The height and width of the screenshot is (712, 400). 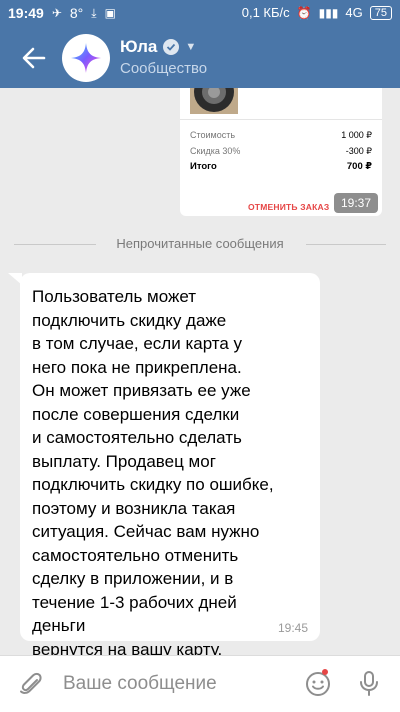 What do you see at coordinates (215, 151) in the screenshot?
I see `discount-label: Скидка 30%` at bounding box center [215, 151].